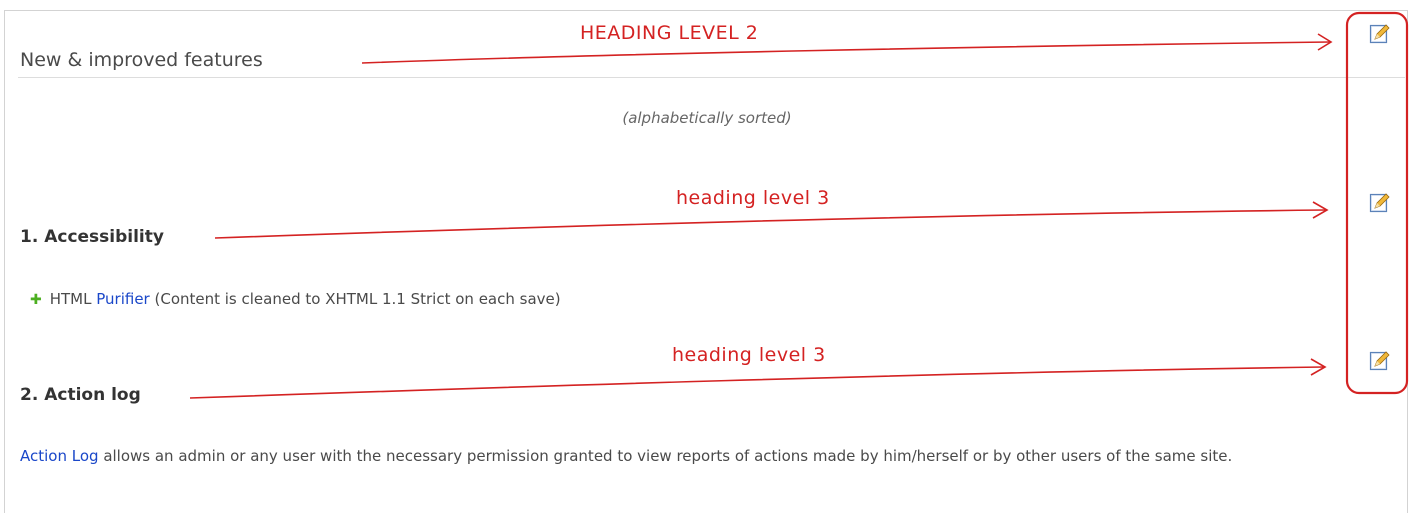 The image size is (1414, 513). What do you see at coordinates (669, 33) in the screenshot?
I see `annotation-heading-level-2: HEADING LEVEL 2` at bounding box center [669, 33].